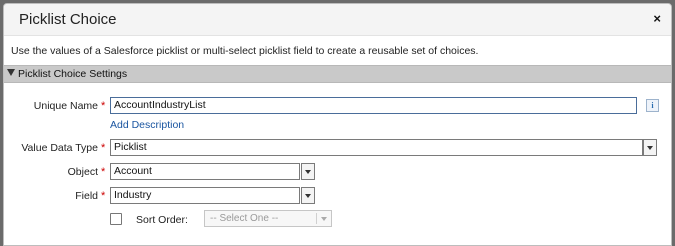 The height and width of the screenshot is (246, 675). What do you see at coordinates (652, 105) in the screenshot?
I see `info-icon: i` at bounding box center [652, 105].